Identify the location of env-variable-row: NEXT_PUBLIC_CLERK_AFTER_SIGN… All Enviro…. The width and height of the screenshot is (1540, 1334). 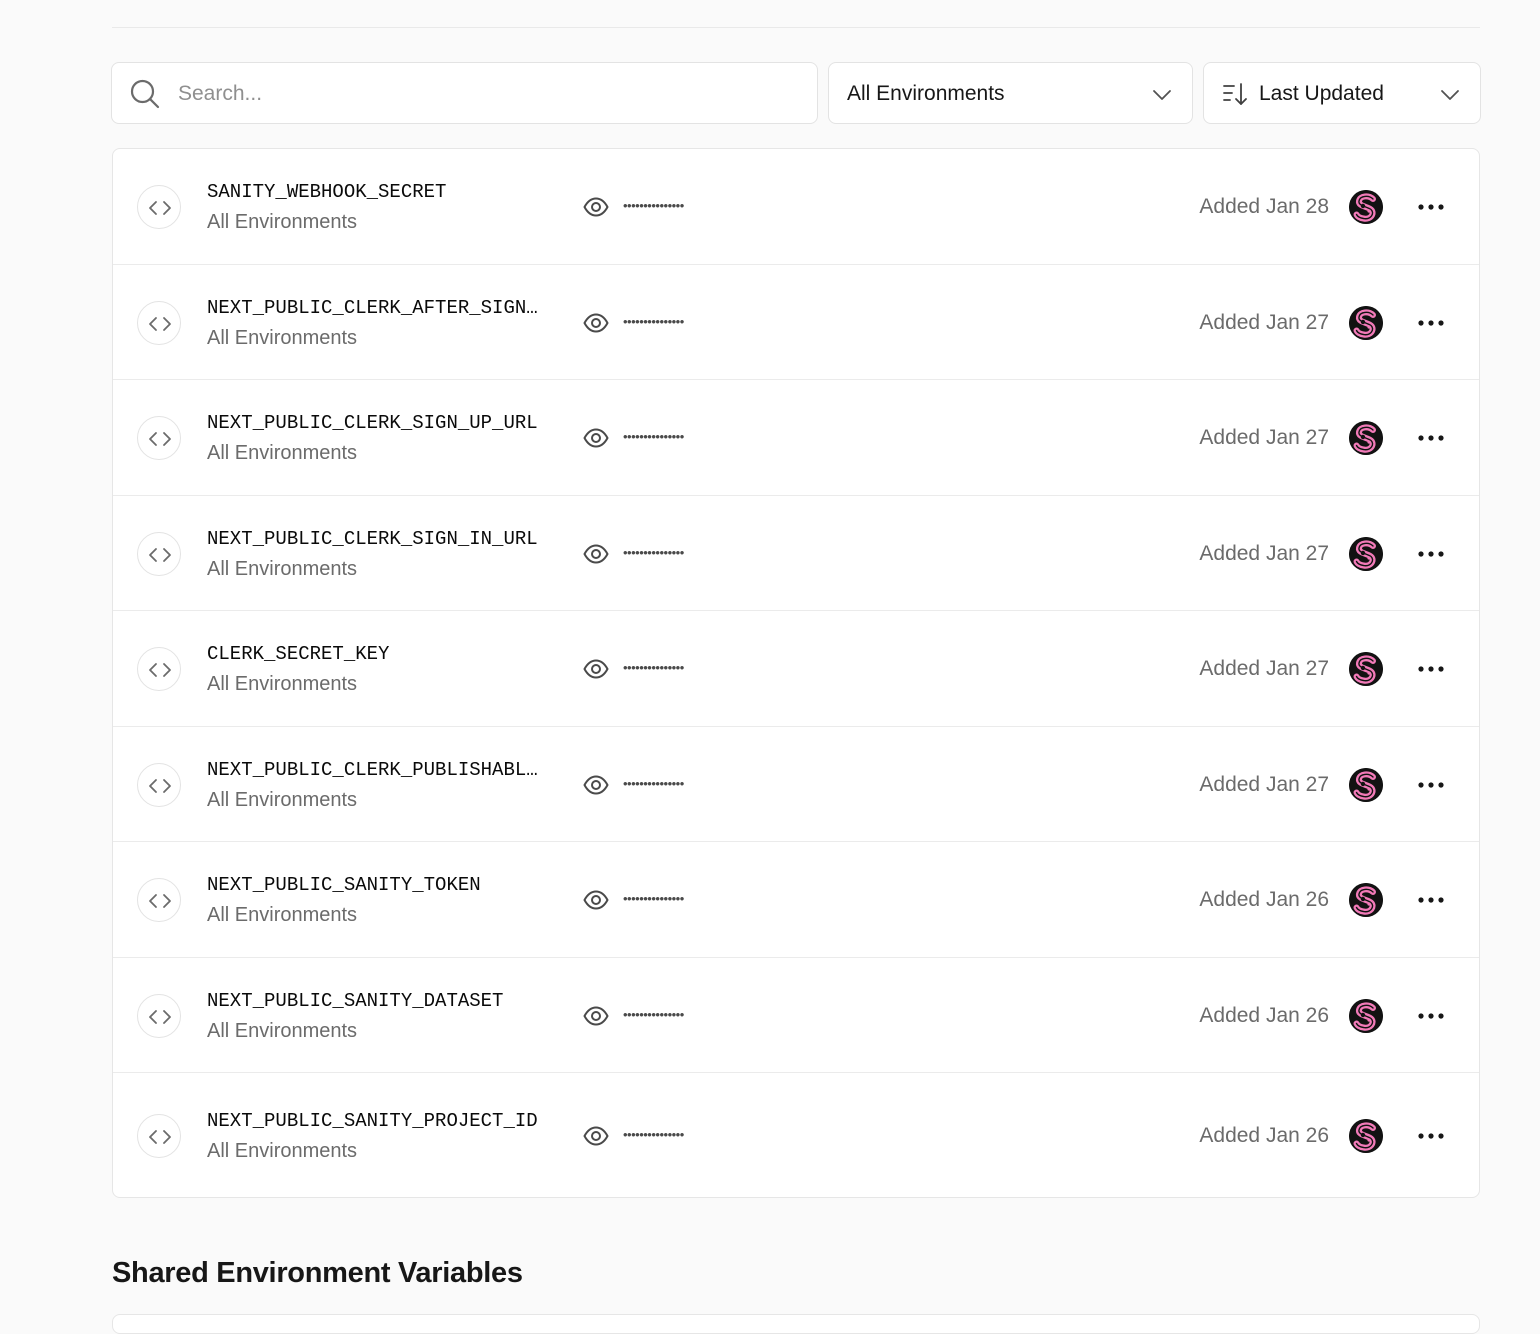
(796, 322).